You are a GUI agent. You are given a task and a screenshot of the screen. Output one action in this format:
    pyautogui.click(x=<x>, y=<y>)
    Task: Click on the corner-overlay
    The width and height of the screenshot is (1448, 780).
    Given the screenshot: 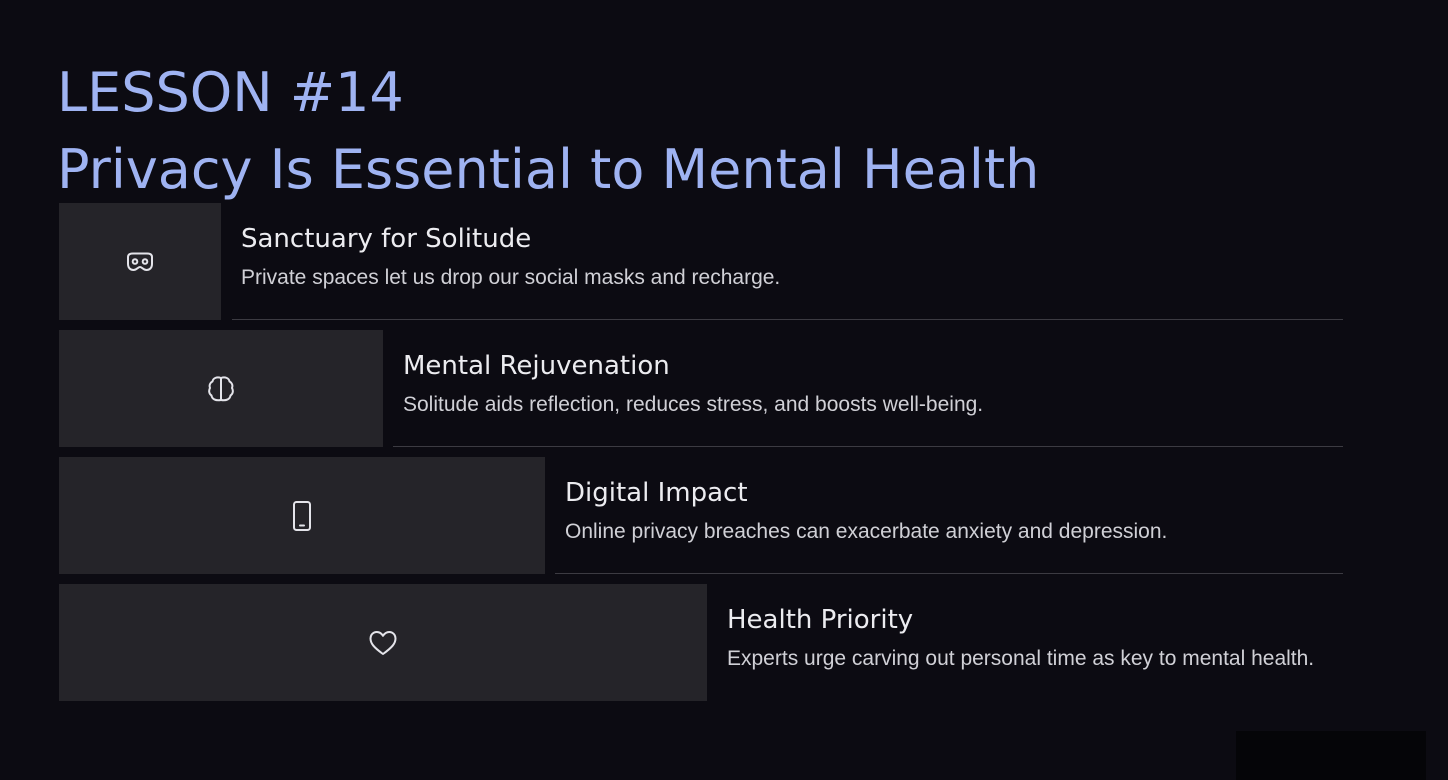 What is the action you would take?
    pyautogui.click(x=1331, y=755)
    